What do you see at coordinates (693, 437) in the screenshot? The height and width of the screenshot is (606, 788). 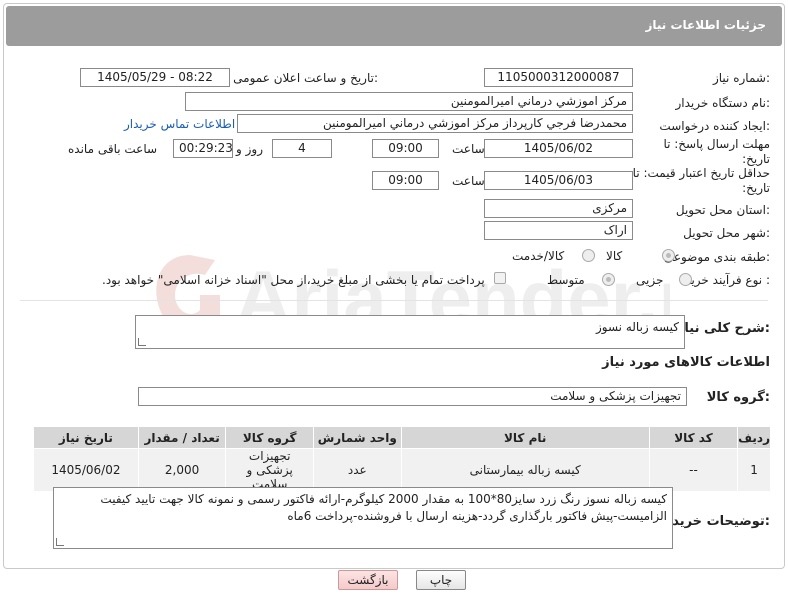 I see `col-code-header: کد کالا` at bounding box center [693, 437].